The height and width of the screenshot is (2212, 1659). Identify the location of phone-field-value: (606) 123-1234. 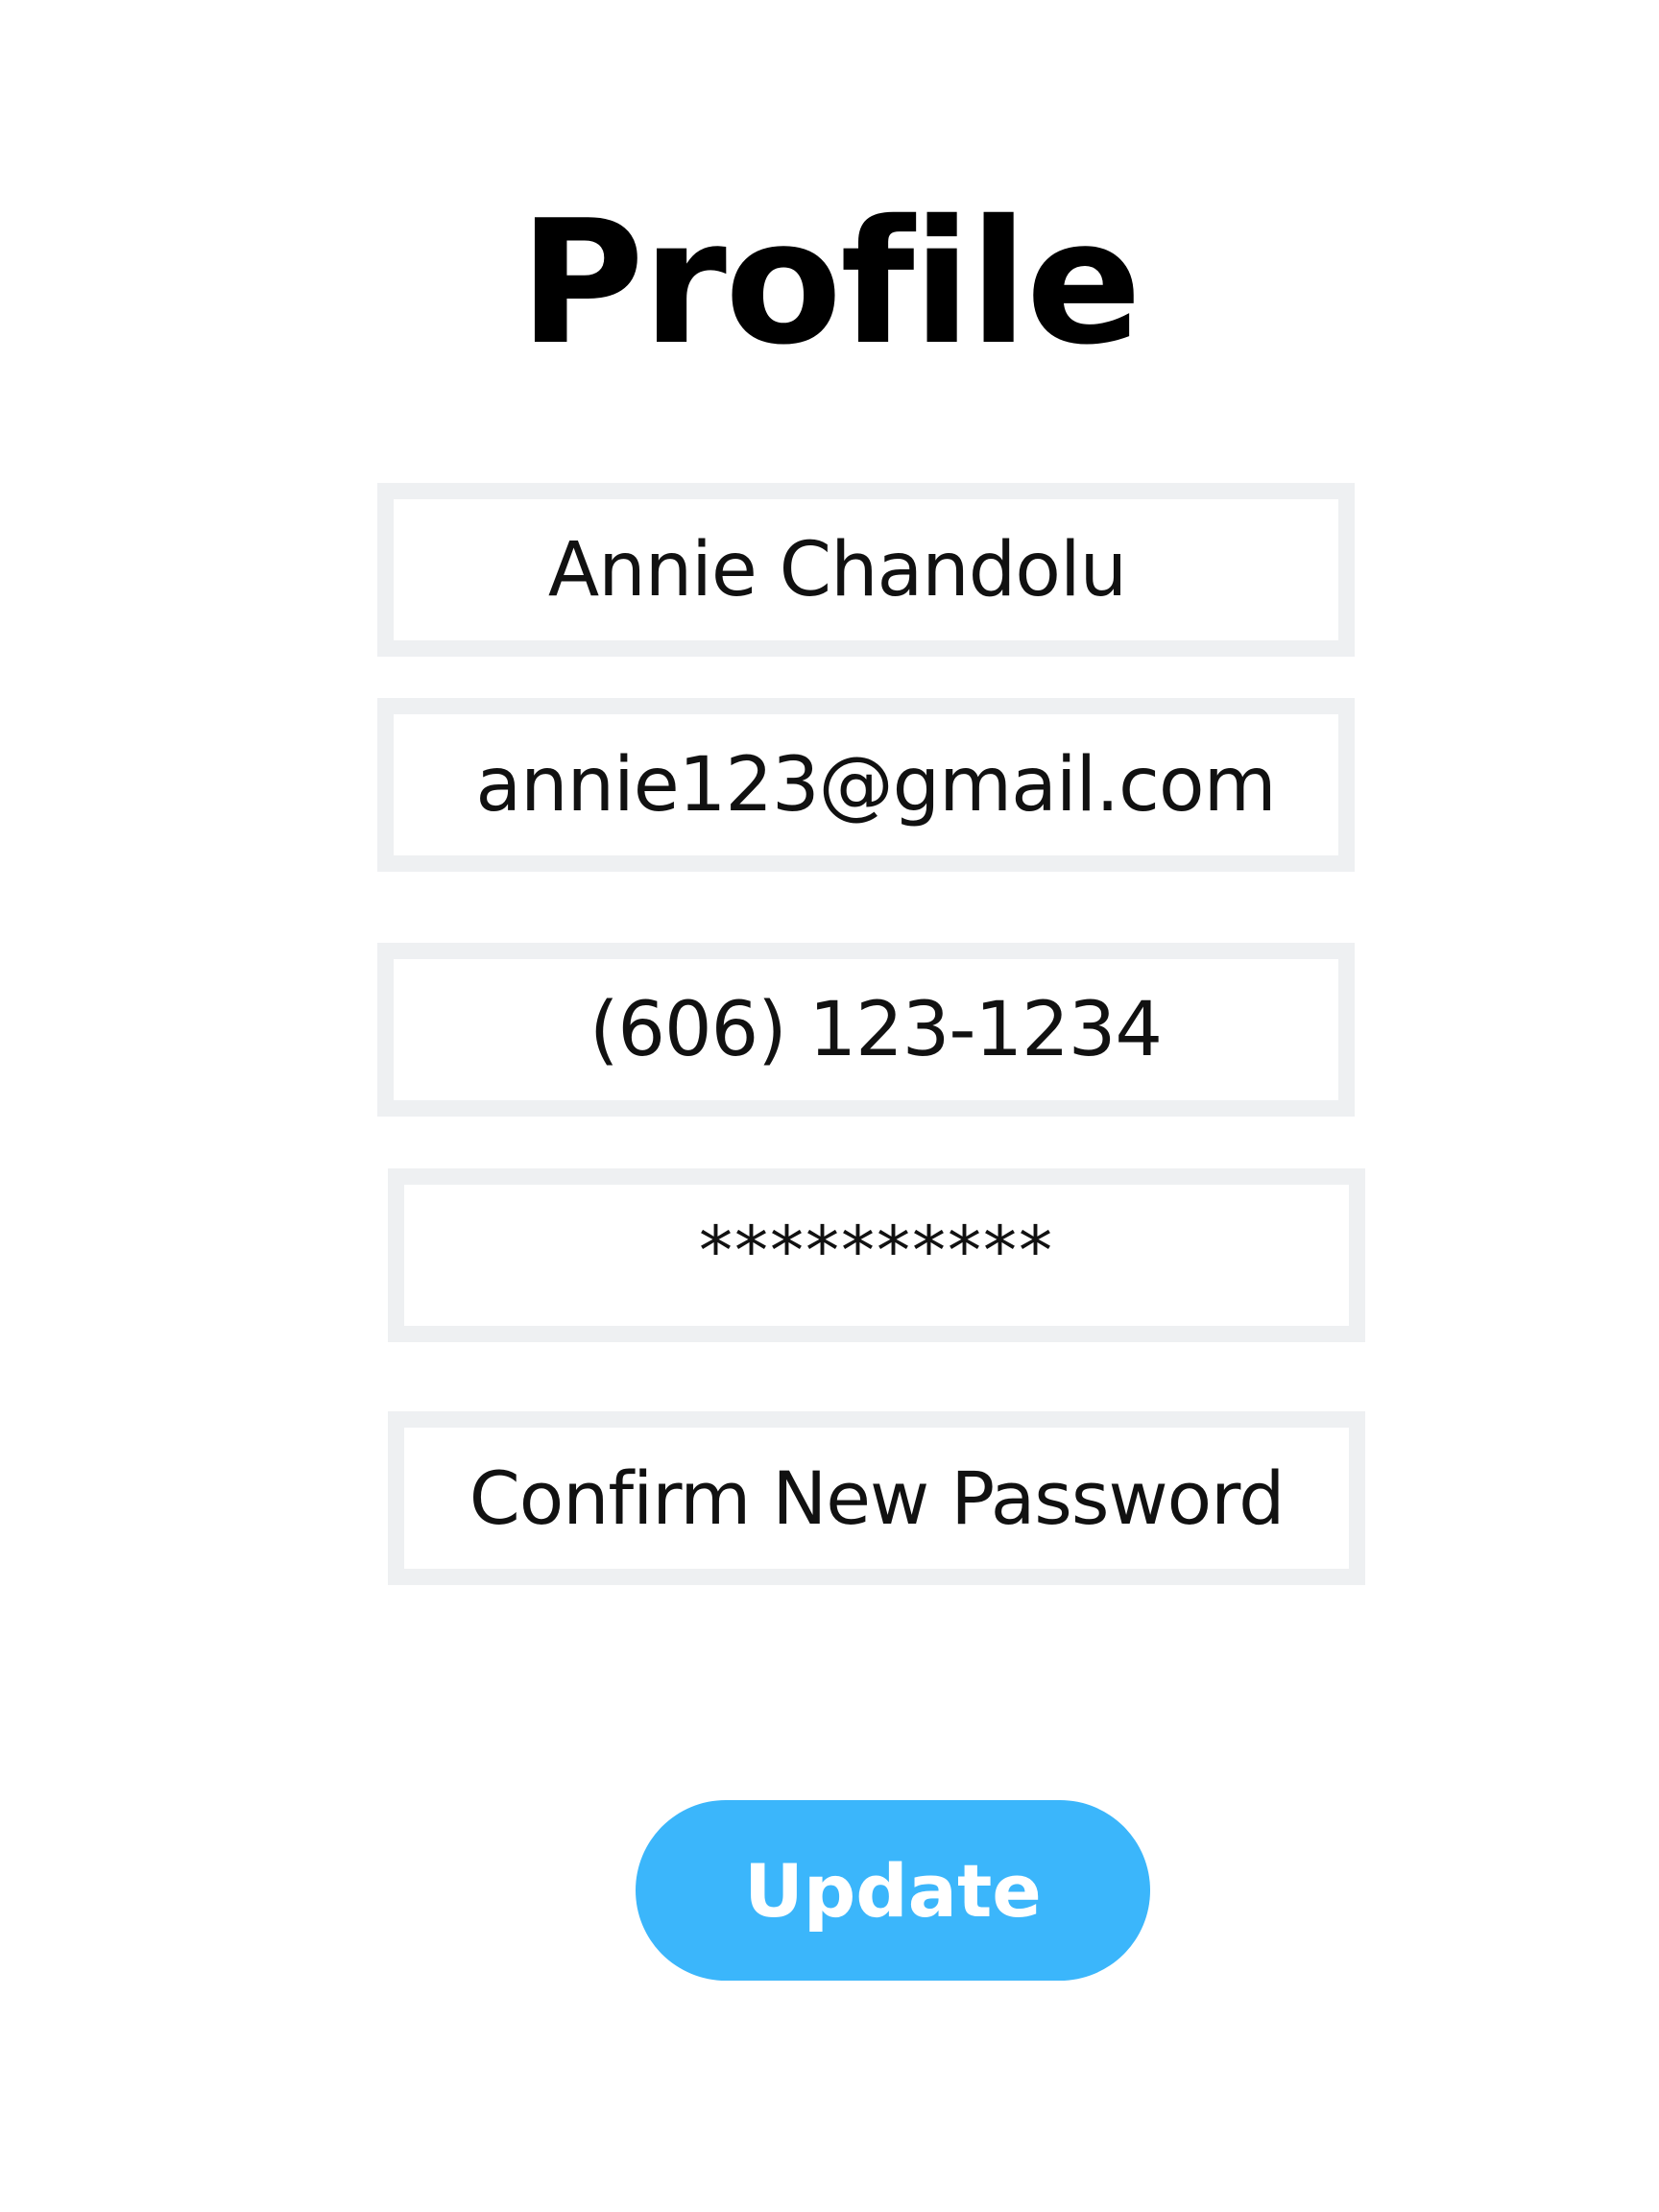
(876, 1029).